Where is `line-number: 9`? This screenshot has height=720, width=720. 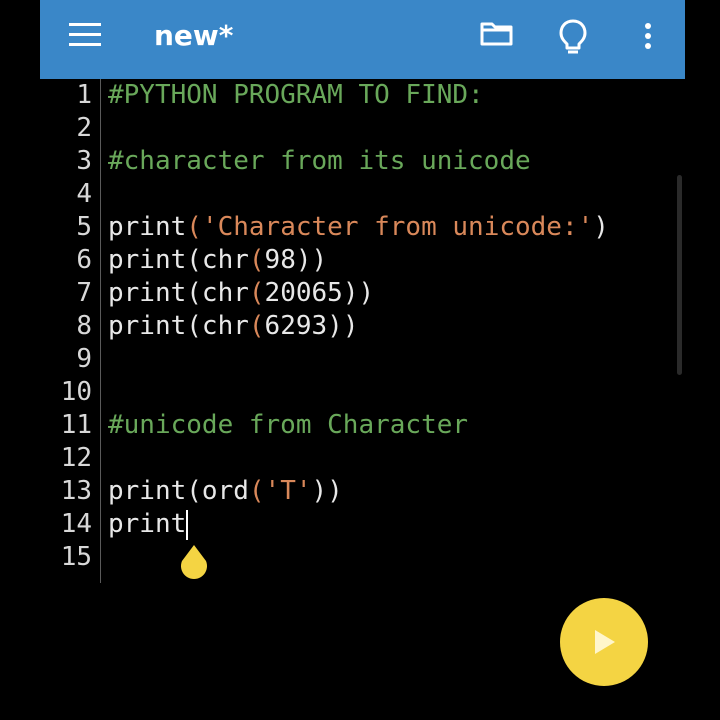 line-number: 9 is located at coordinates (84, 359).